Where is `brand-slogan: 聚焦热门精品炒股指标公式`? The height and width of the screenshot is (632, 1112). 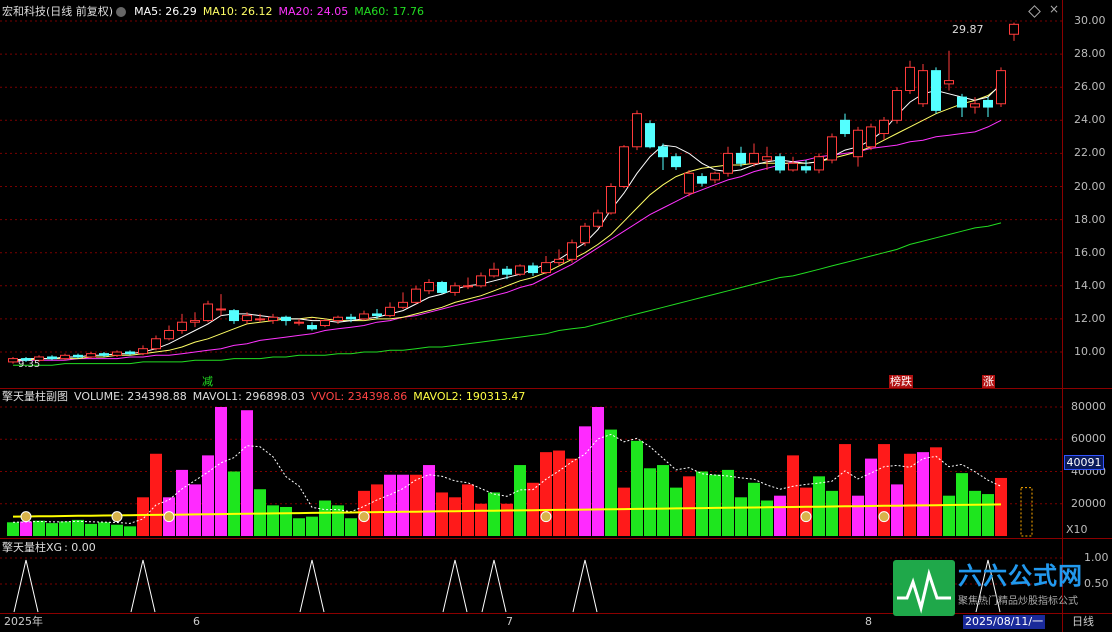 brand-slogan: 聚焦热门精品炒股指标公式 is located at coordinates (1018, 601).